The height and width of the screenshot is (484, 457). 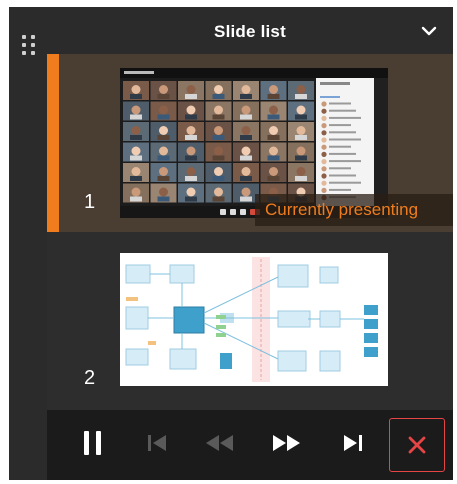 I want to click on close-icon, so click(x=417, y=445).